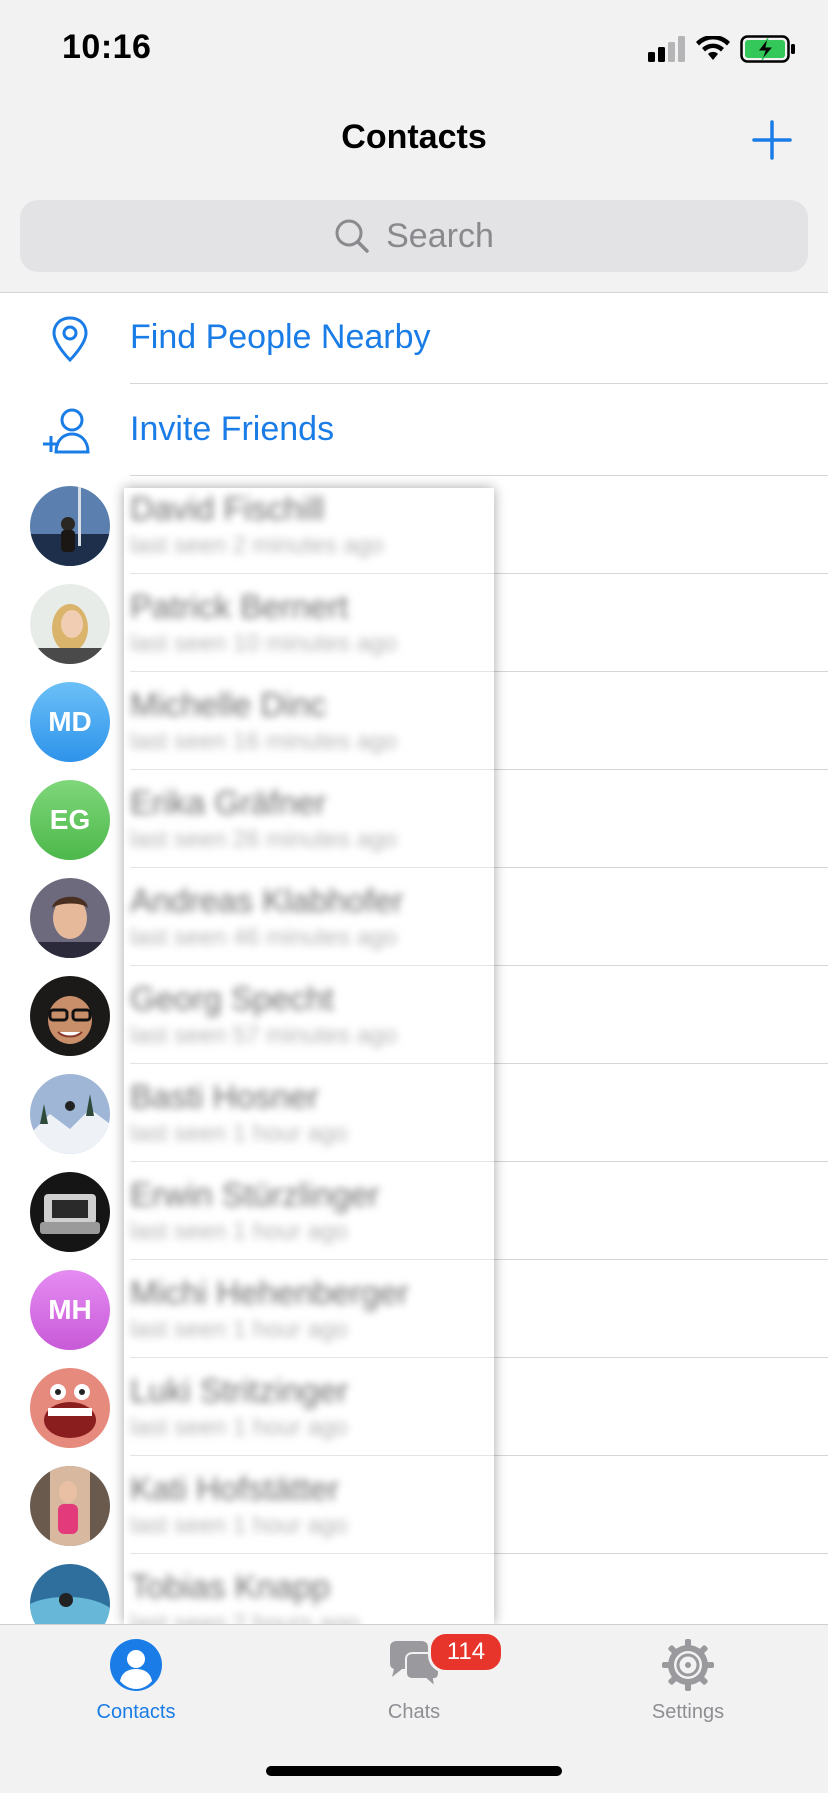 Image resolution: width=828 pixels, height=1793 pixels. What do you see at coordinates (70, 339) in the screenshot?
I see `location-pin-icon` at bounding box center [70, 339].